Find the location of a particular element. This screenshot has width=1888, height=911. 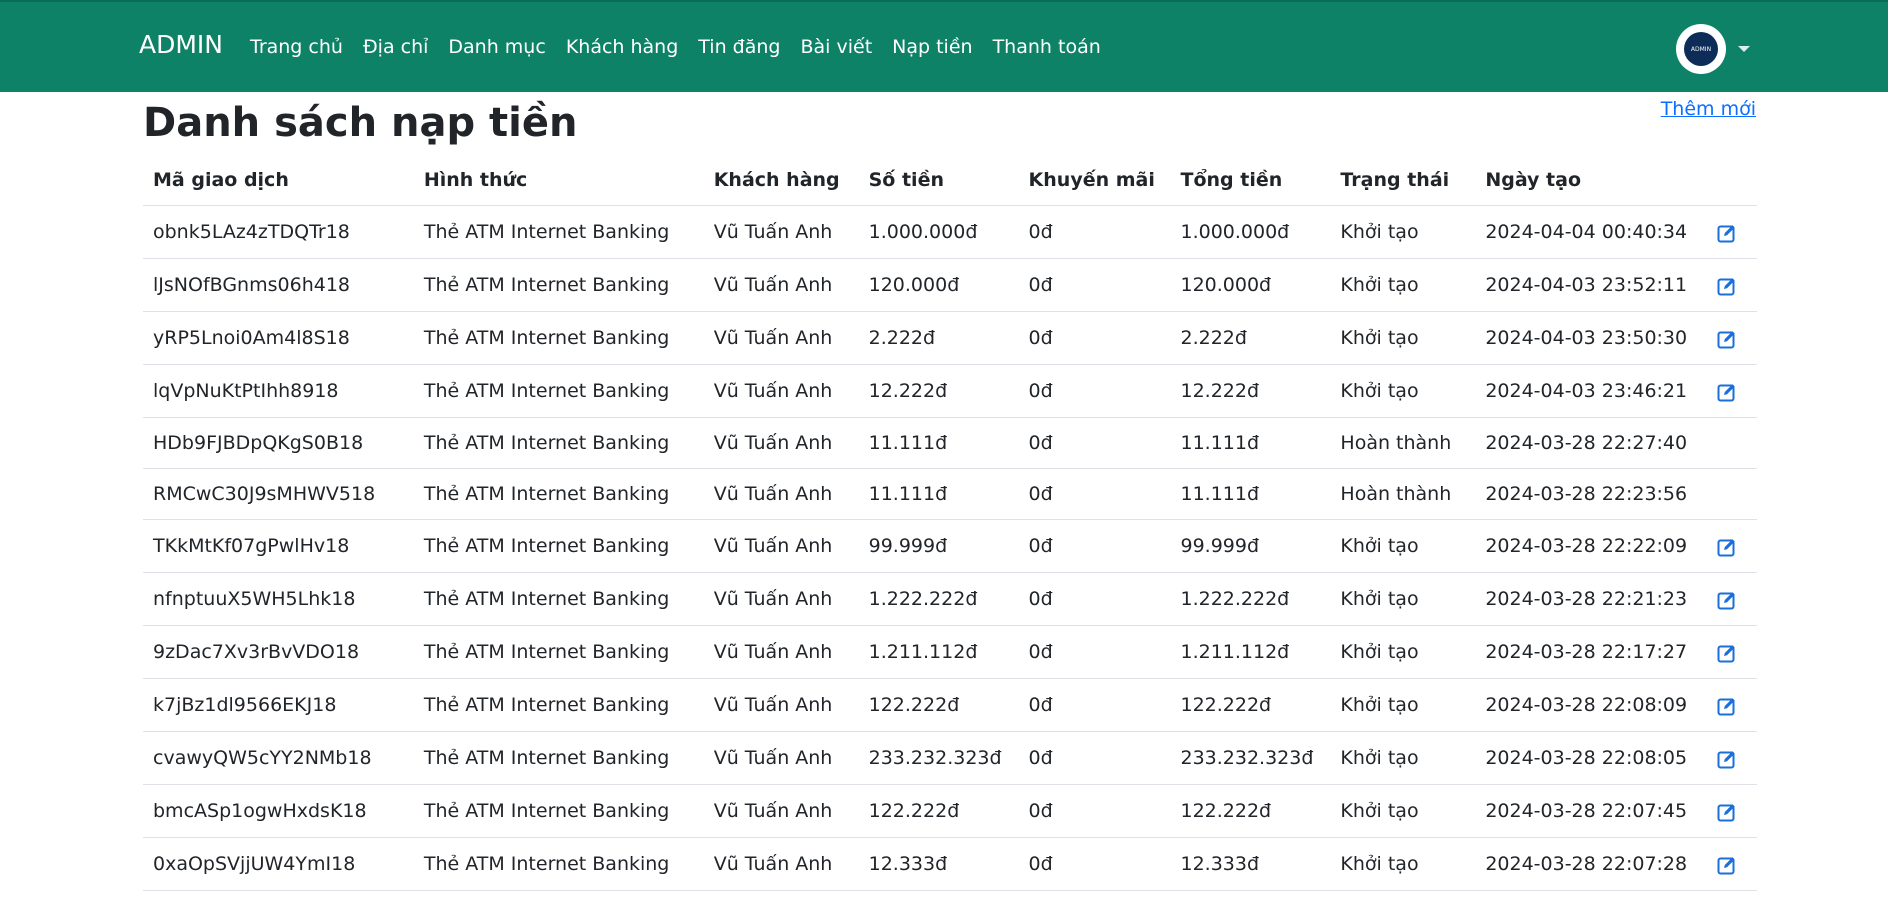

cell-total: 122.222đ is located at coordinates (1250, 811).